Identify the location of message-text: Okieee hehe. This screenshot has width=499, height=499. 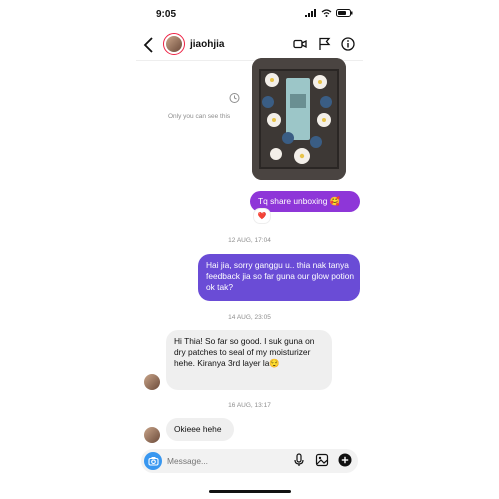
(198, 429).